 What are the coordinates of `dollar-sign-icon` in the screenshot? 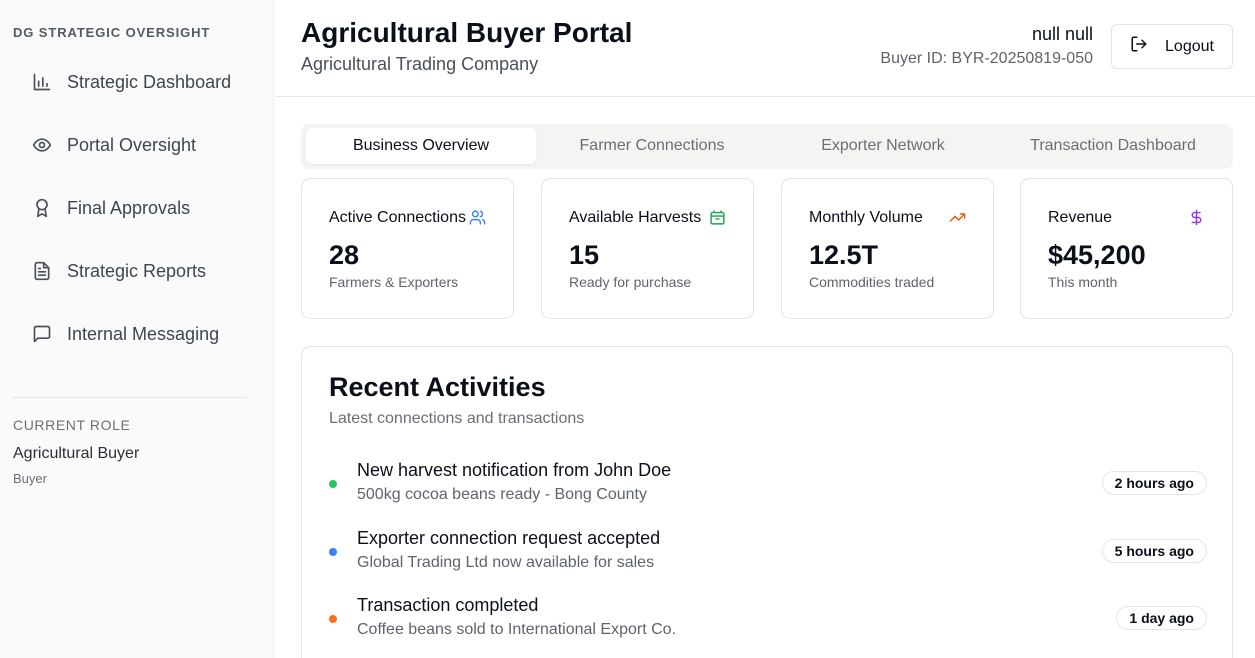 It's located at (1196, 217).